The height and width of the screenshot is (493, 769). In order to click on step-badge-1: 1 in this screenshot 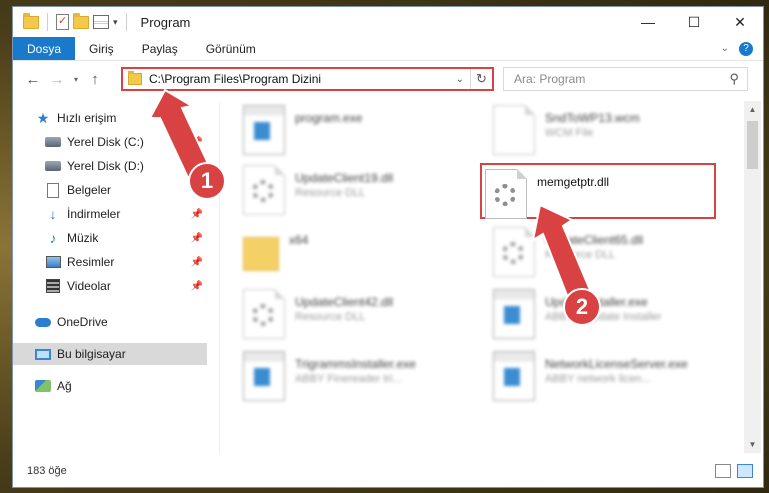, I will do `click(207, 181)`.